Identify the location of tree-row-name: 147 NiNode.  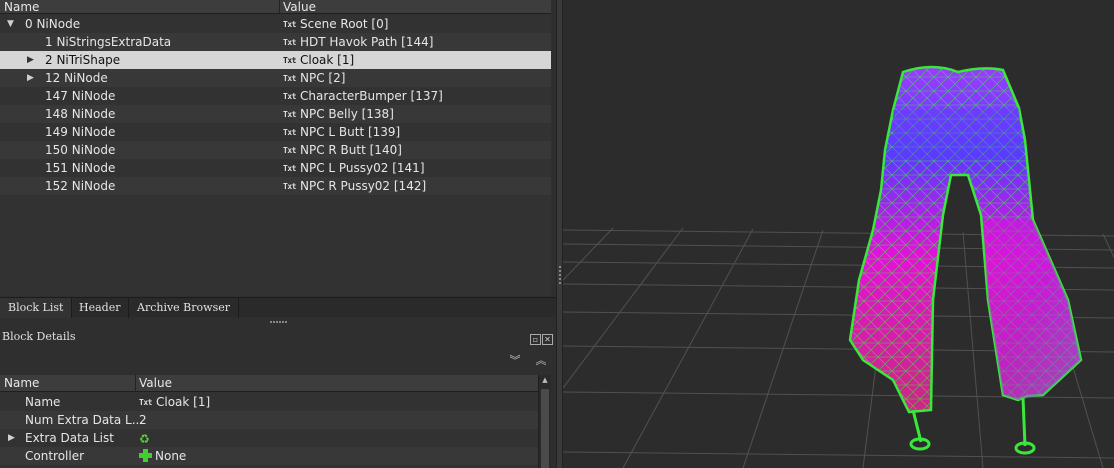
(80, 96).